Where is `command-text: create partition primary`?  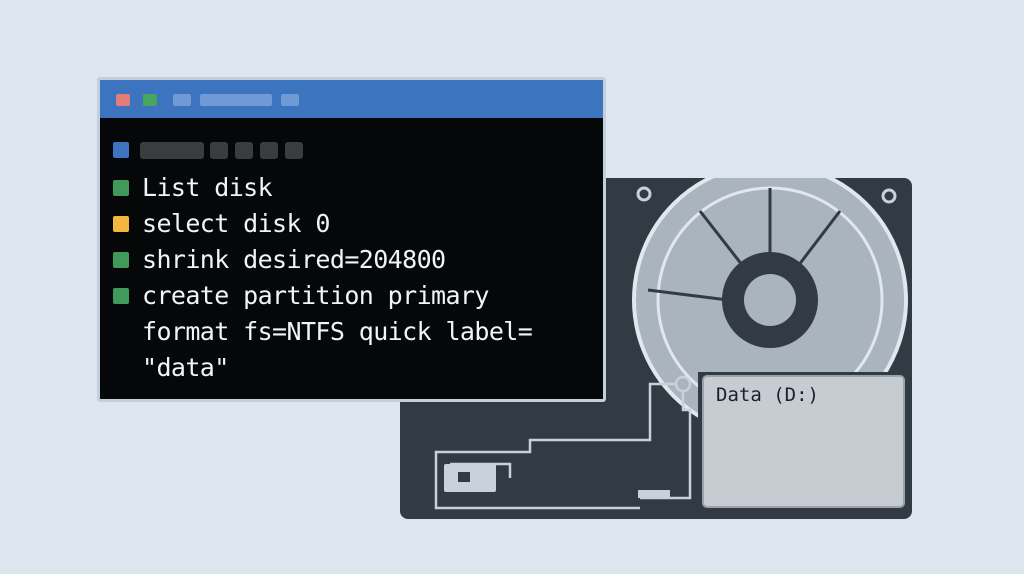
command-text: create partition primary is located at coordinates (315, 295).